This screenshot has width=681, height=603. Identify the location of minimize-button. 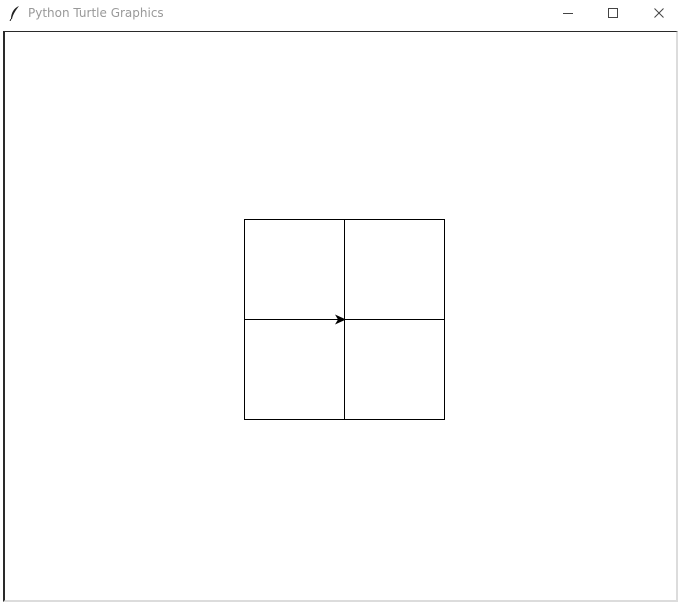
(568, 13).